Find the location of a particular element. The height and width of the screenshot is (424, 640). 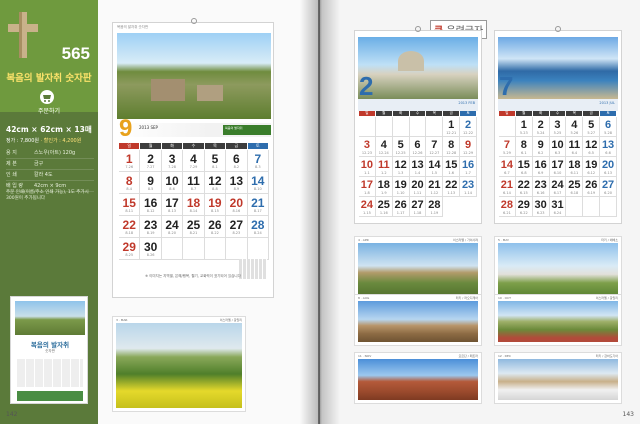

lunar-date: 6.5 is located at coordinates (591, 153).